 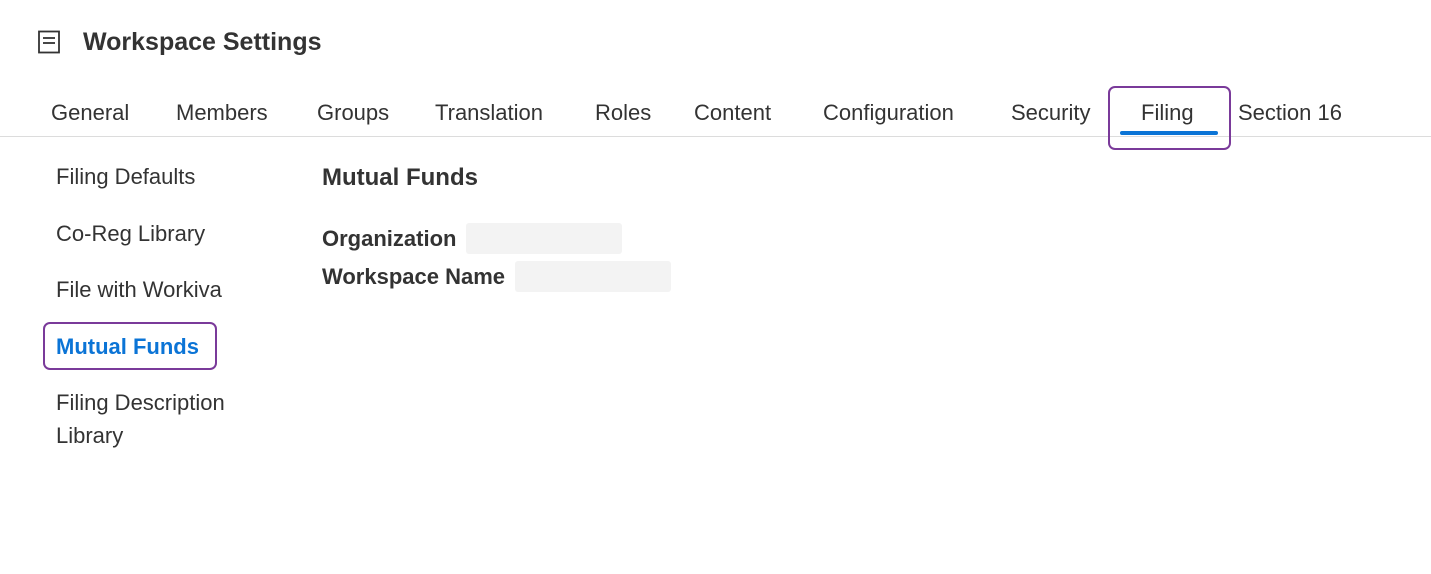 I want to click on tab-content: Content, so click(x=732, y=113).